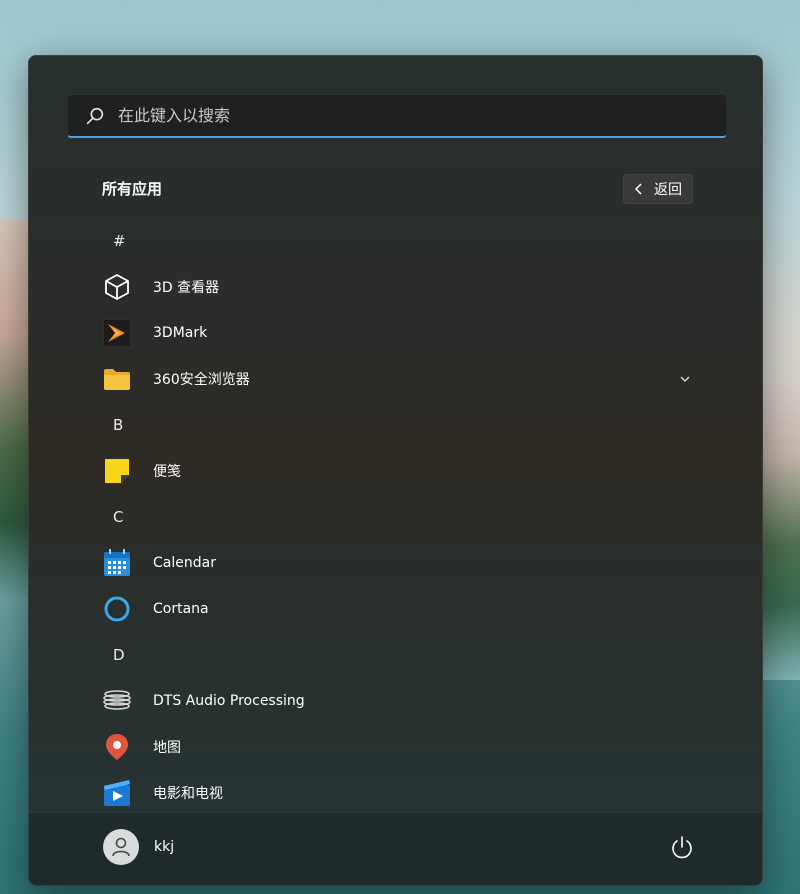 This screenshot has width=800, height=894. What do you see at coordinates (188, 794) in the screenshot?
I see `app-label: 电影和电视` at bounding box center [188, 794].